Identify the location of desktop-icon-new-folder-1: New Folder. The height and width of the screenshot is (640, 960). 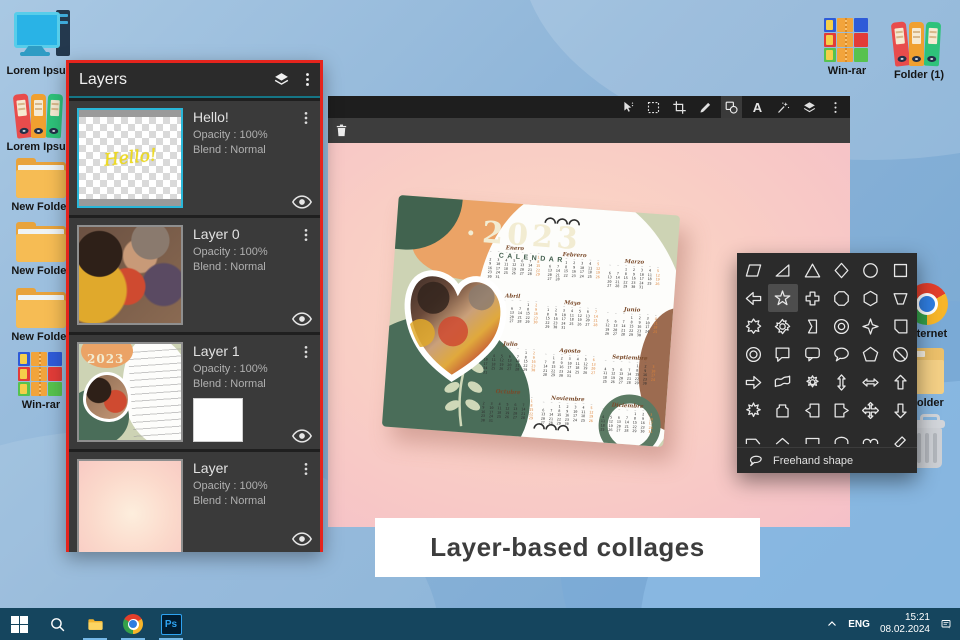
(41, 185).